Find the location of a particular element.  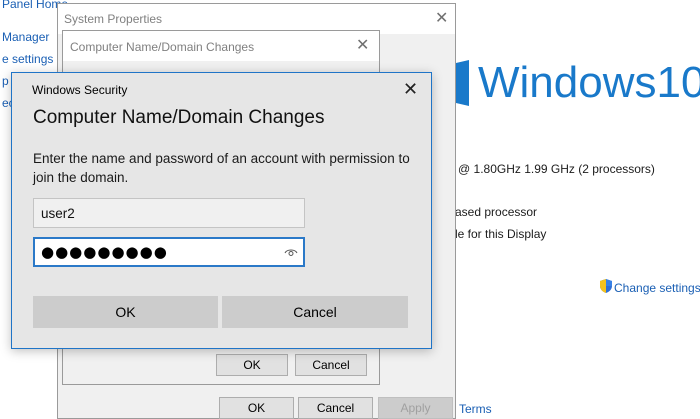

system-properties-cancel-button: Cancel is located at coordinates (335, 408).